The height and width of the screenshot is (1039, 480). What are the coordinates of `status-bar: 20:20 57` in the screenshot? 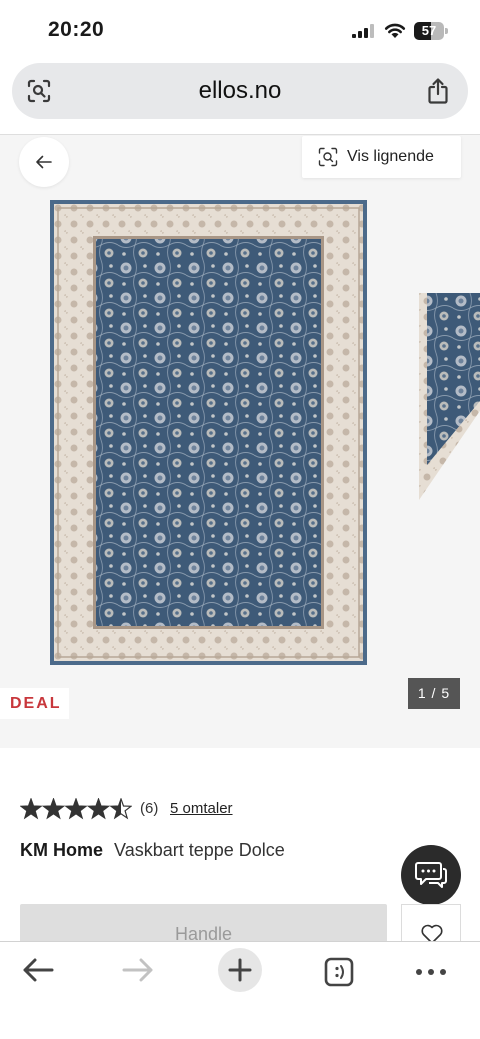 It's located at (240, 30).